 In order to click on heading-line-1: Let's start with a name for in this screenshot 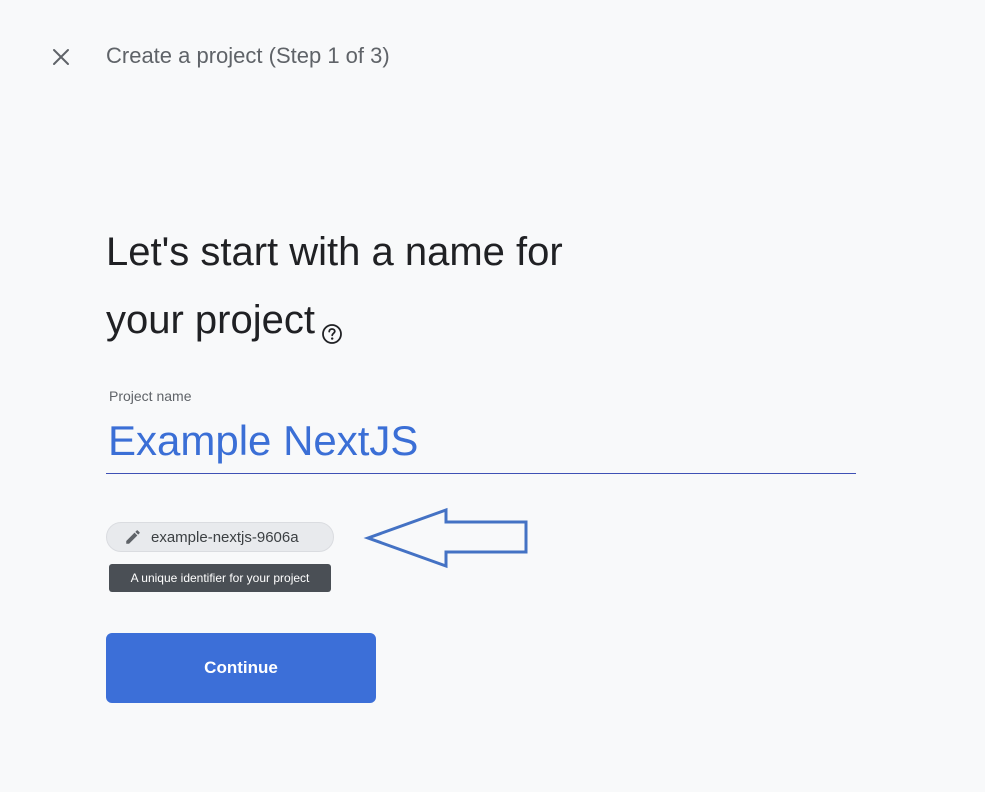, I will do `click(334, 252)`.